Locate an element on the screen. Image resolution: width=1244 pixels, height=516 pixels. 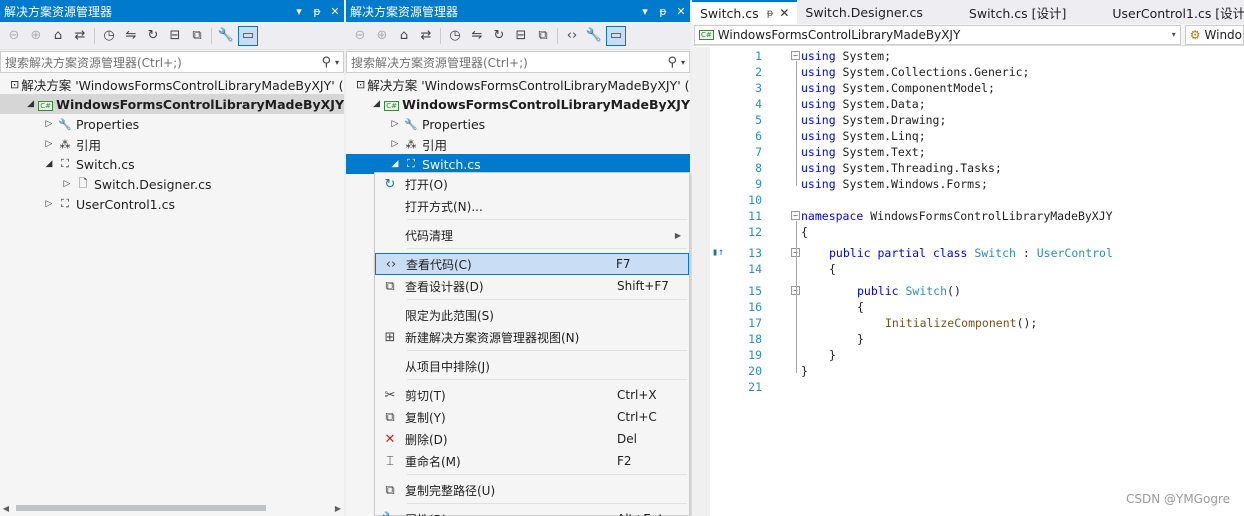
scroll-left-icon: ◀ is located at coordinates (6, 508).